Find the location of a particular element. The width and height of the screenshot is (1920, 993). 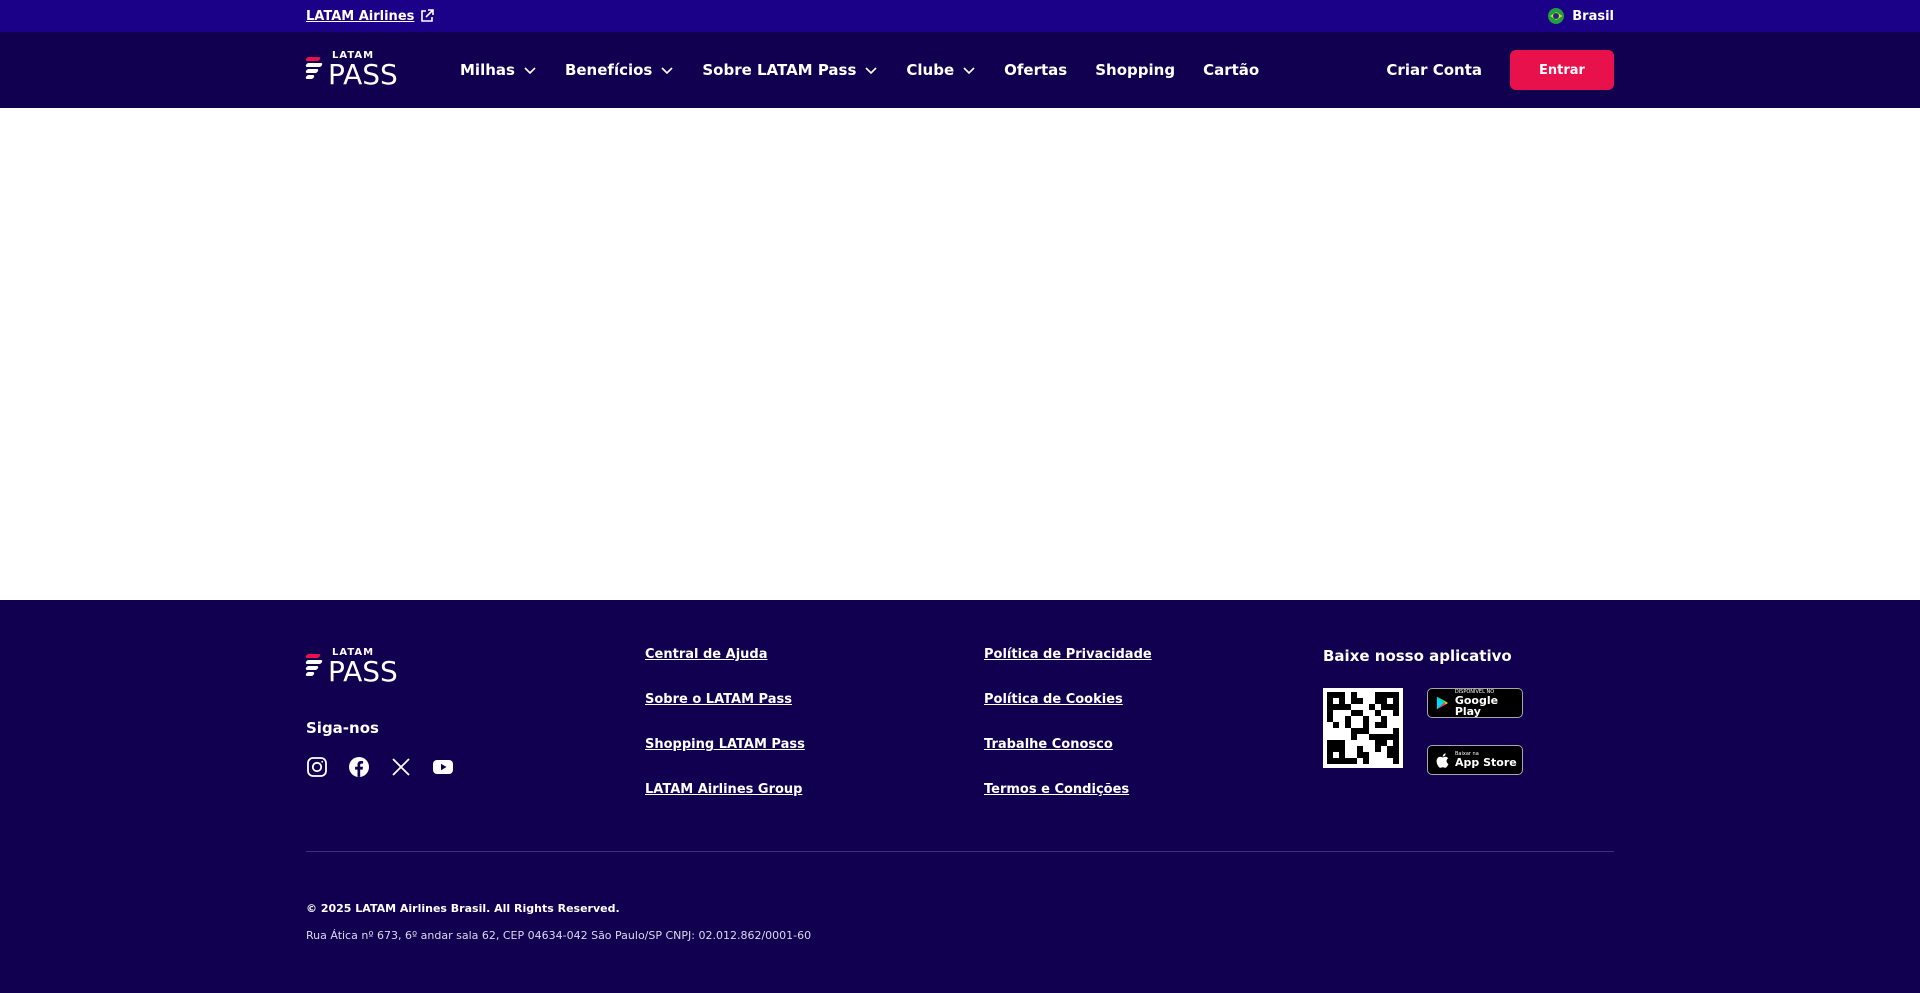

nav-item-ofertas: Ofertas is located at coordinates (1035, 70).